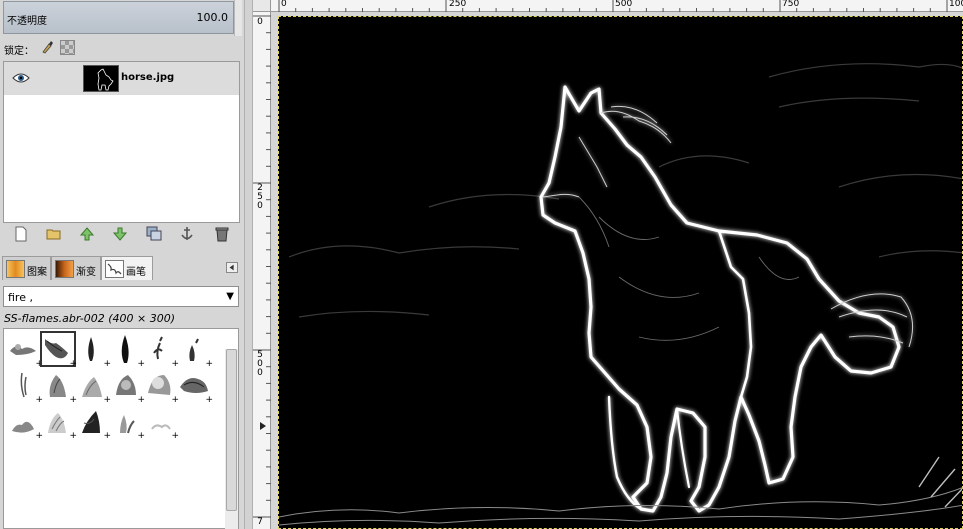 The height and width of the screenshot is (529, 963). I want to click on lower-layer-icon, so click(120, 234).